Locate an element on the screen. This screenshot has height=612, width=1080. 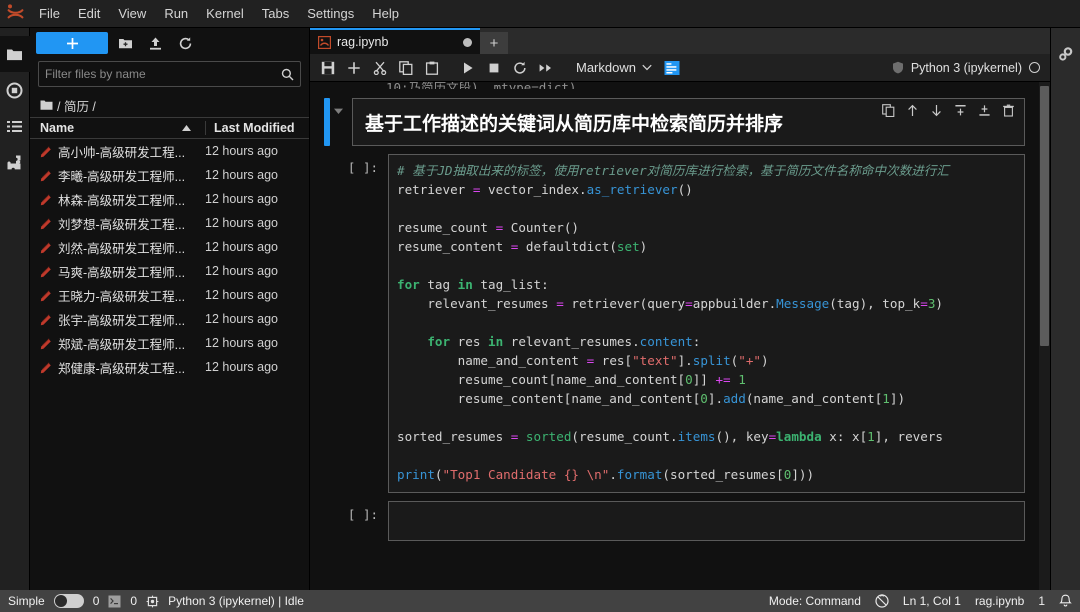
list-item: 李曦-高级研发工程师... 12 hours ago is located at coordinates (169, 175).